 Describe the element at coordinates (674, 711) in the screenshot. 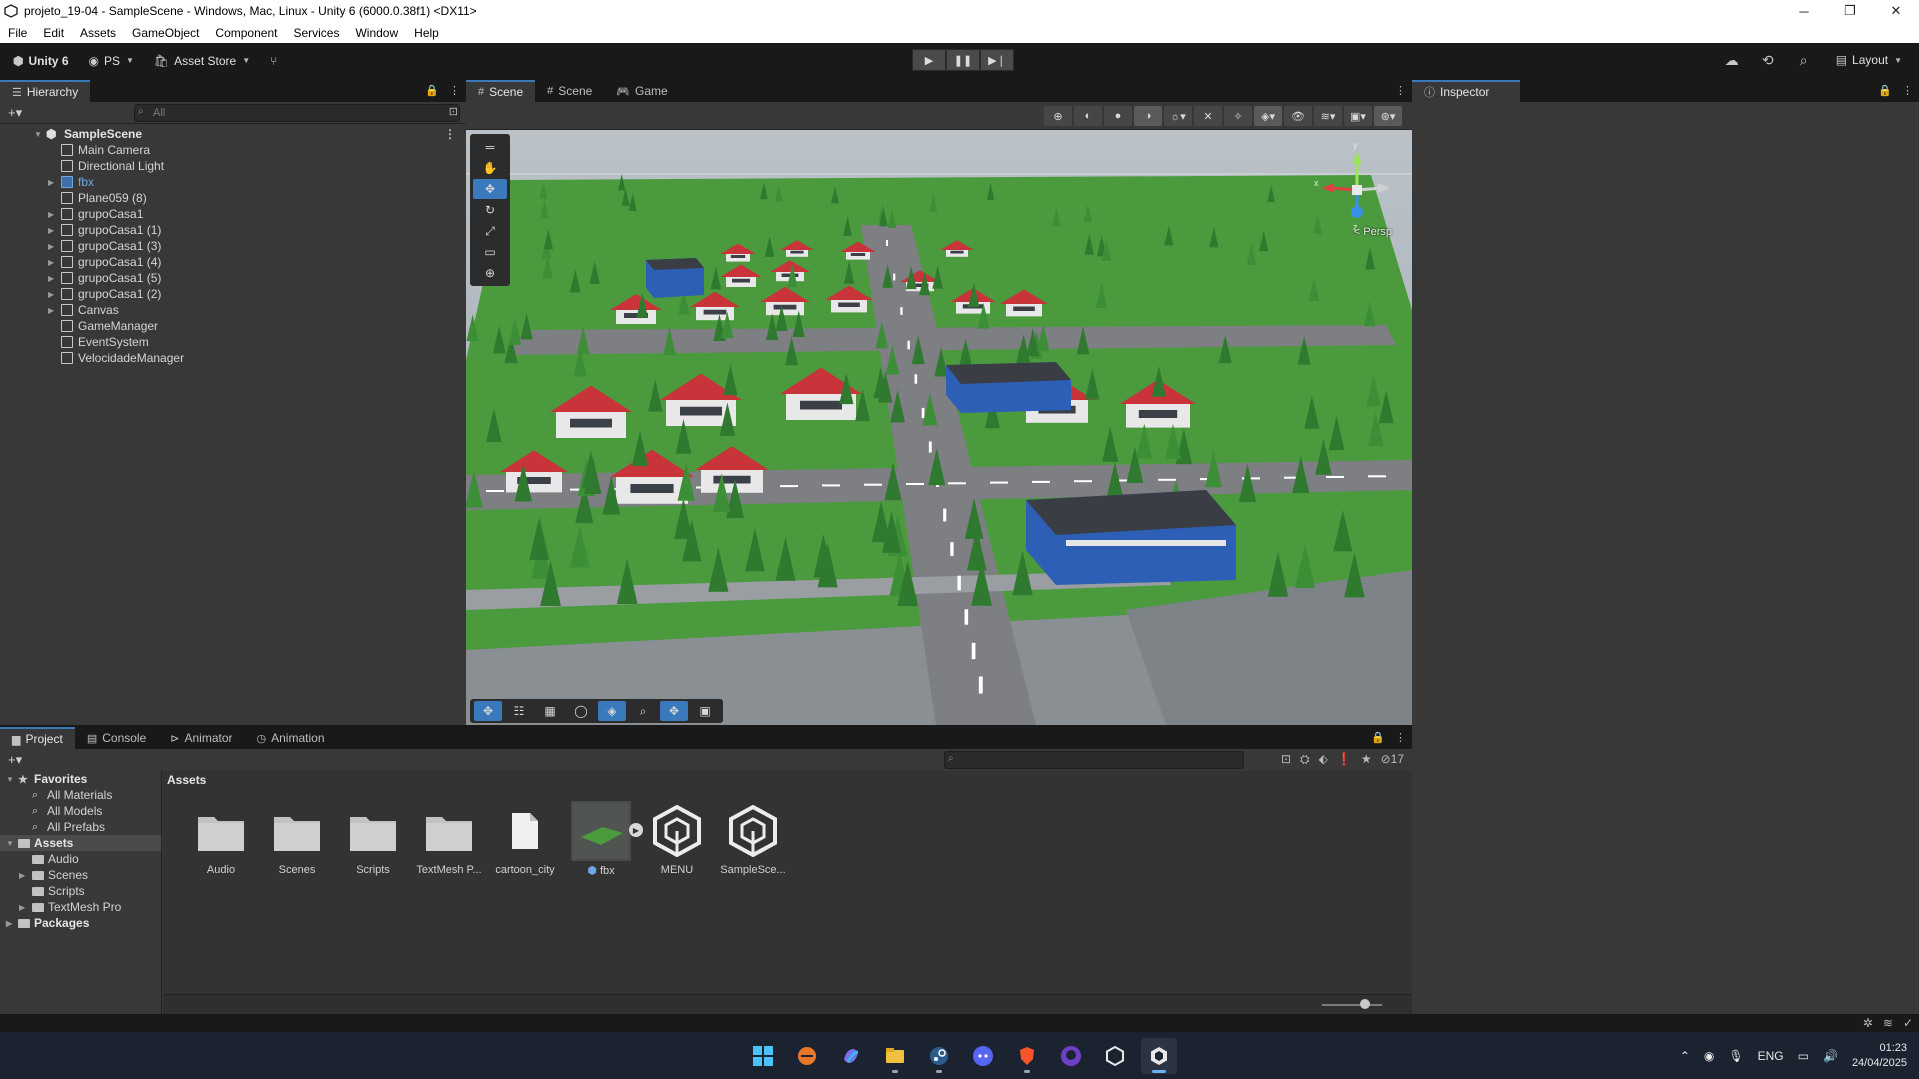

I see `pan-icon: ✥` at that location.